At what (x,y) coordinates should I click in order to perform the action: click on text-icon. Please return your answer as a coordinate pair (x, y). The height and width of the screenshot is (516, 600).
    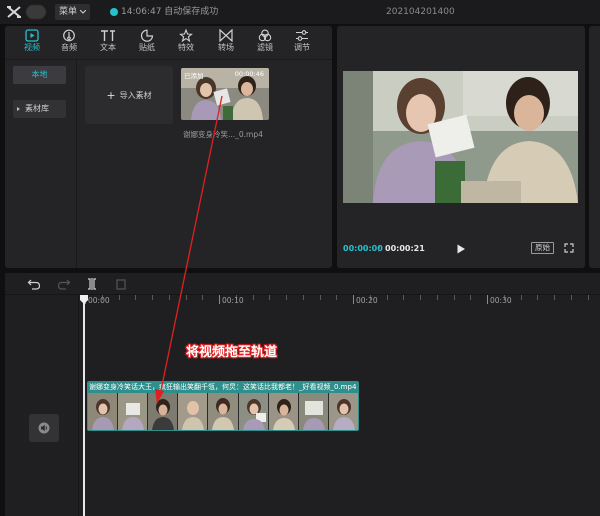
    Looking at the image, I should click on (108, 35).